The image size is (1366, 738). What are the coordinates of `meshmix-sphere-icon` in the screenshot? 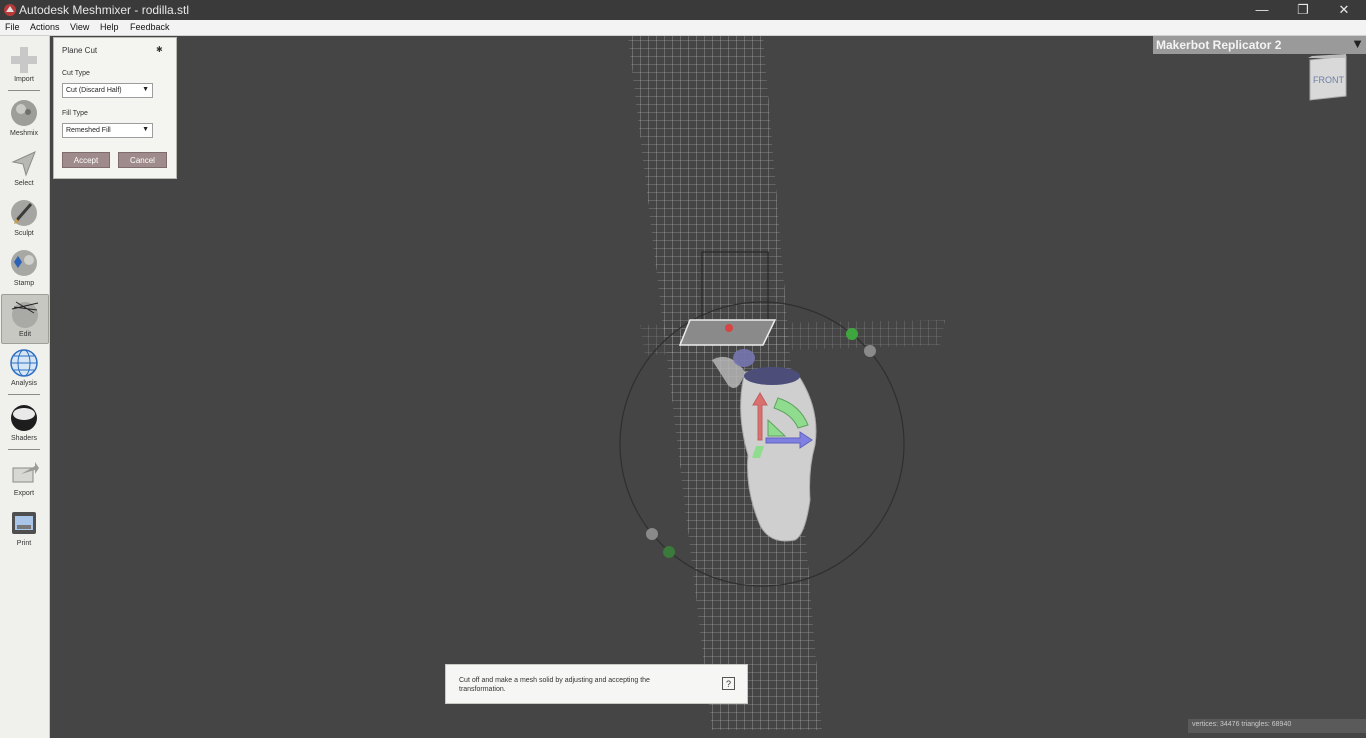 It's located at (24, 113).